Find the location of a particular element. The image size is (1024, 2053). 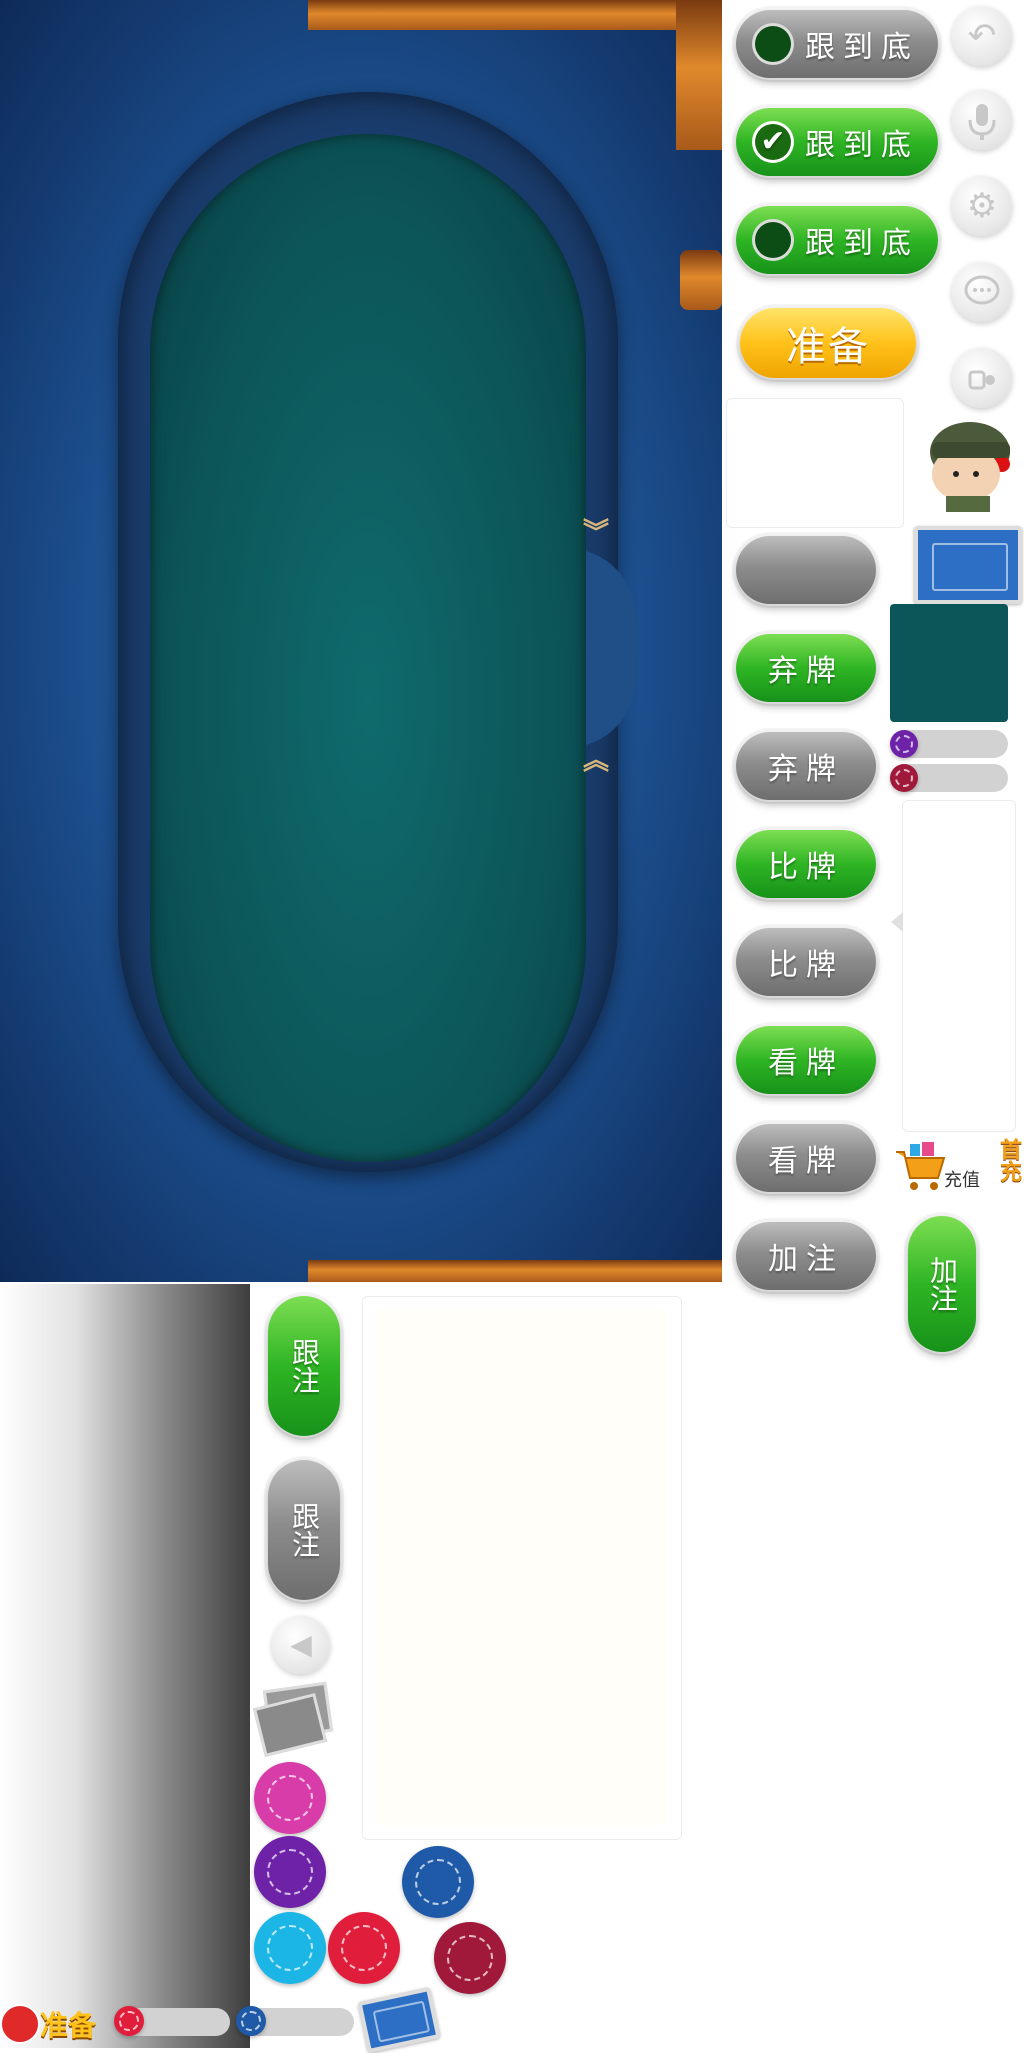

recharge-button: 充值 首充 is located at coordinates (957, 1170).